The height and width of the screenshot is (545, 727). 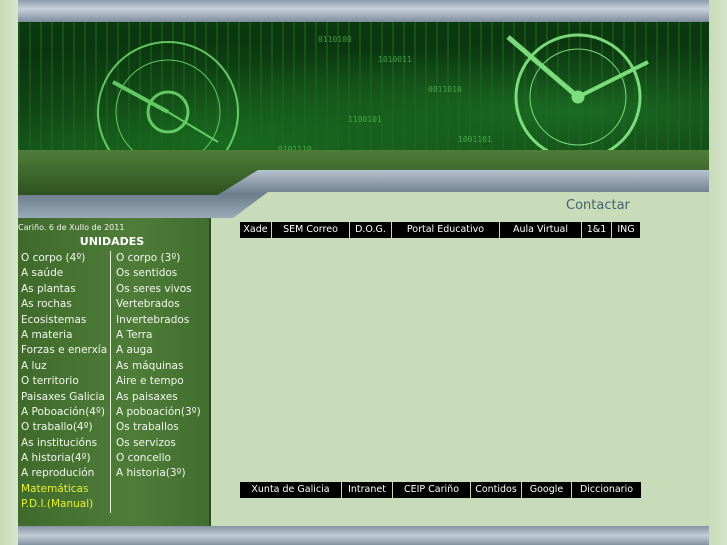 What do you see at coordinates (547, 490) in the screenshot?
I see `google-link: Google` at bounding box center [547, 490].